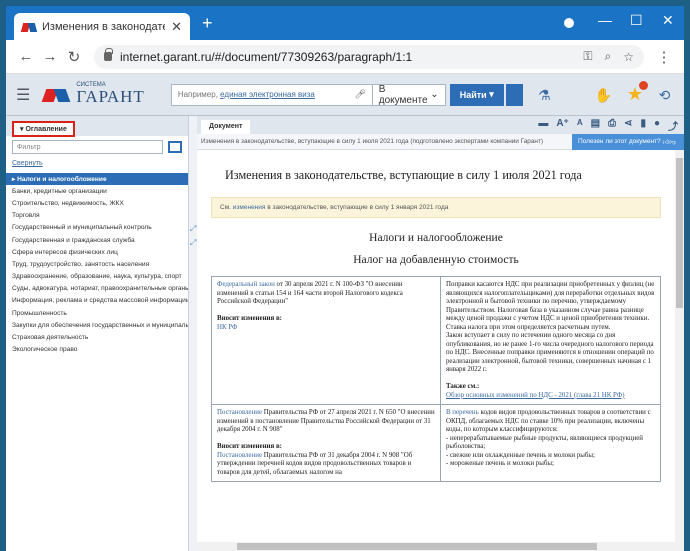 The height and width of the screenshot is (551, 690). I want to click on toc-item: Торговля, so click(97, 216).